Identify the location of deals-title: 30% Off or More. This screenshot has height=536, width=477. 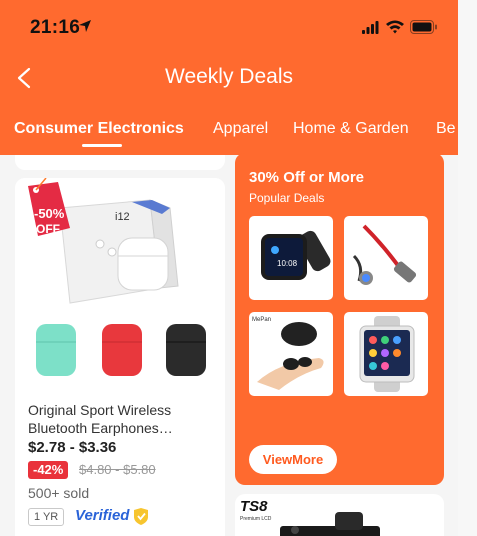
(307, 177).